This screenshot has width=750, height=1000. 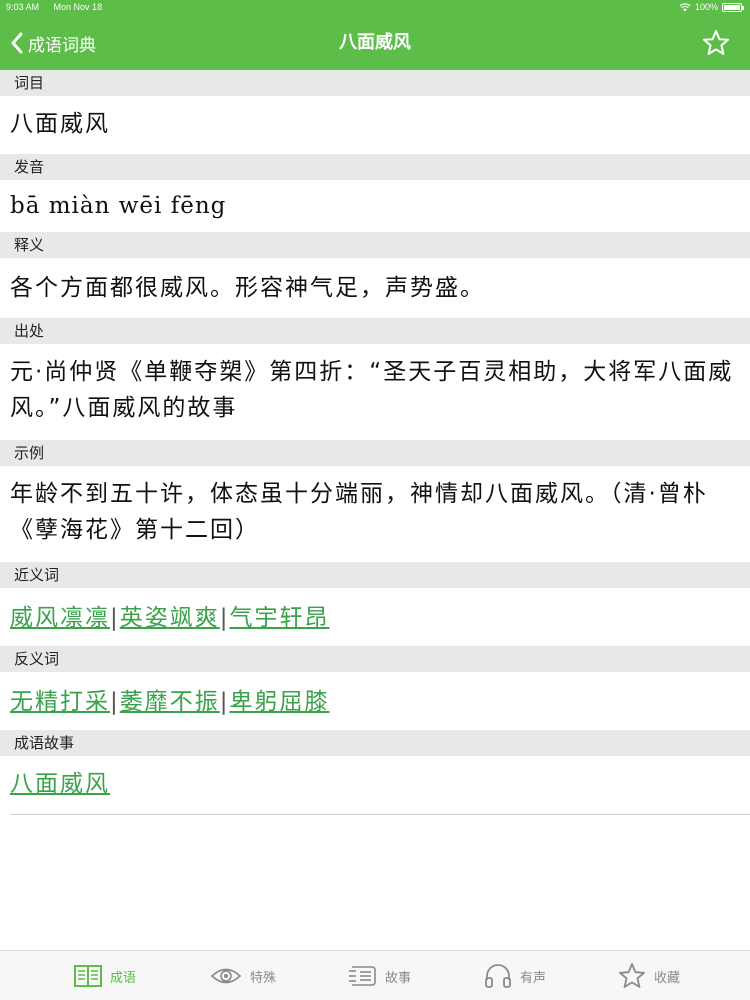 I want to click on favorite-button, so click(x=716, y=45).